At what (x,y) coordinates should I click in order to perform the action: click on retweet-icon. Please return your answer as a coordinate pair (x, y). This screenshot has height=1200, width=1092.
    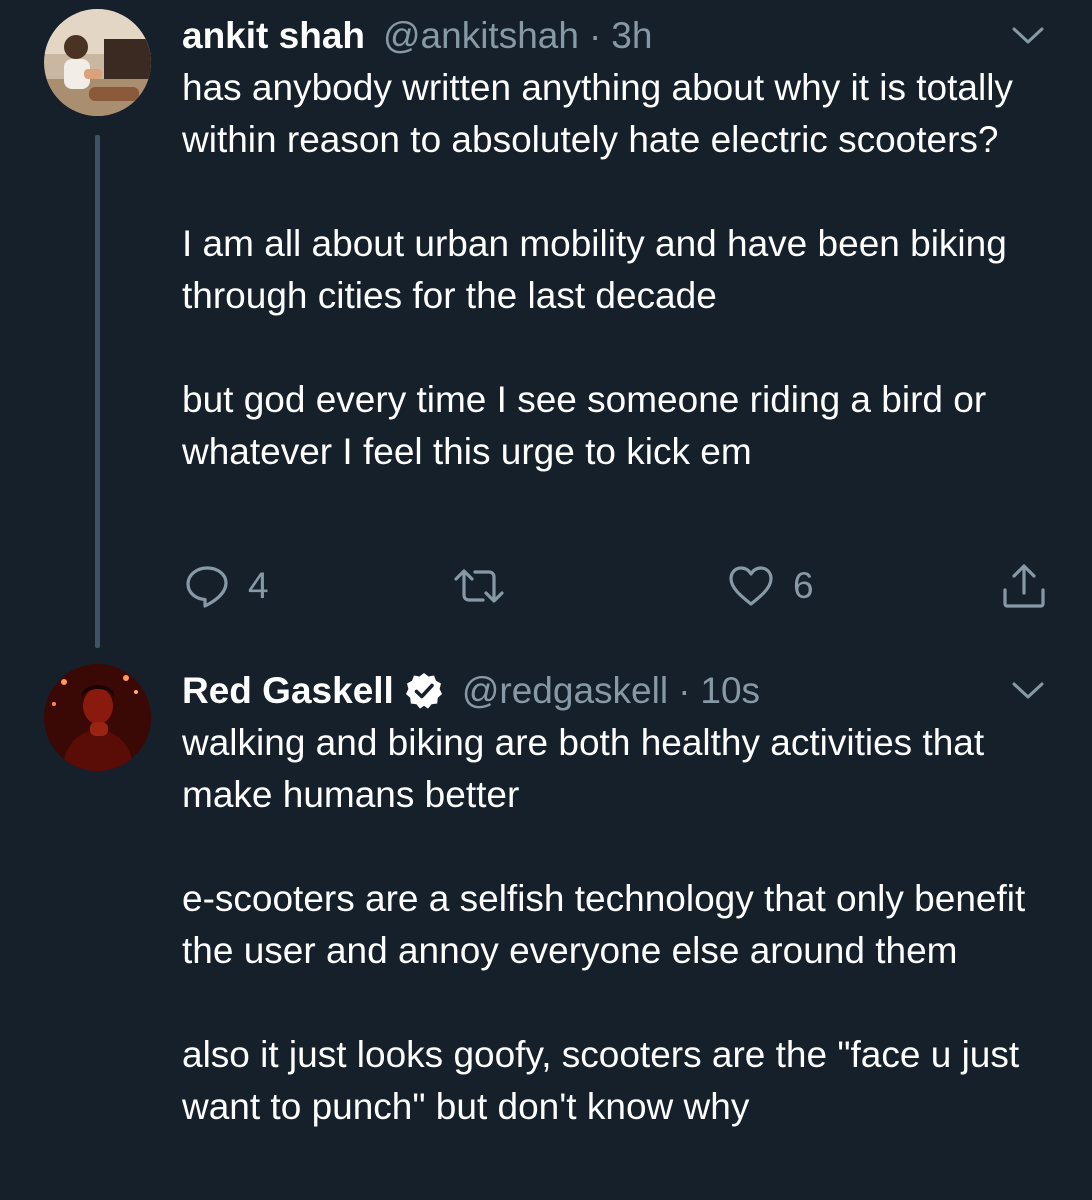
    Looking at the image, I should click on (479, 586).